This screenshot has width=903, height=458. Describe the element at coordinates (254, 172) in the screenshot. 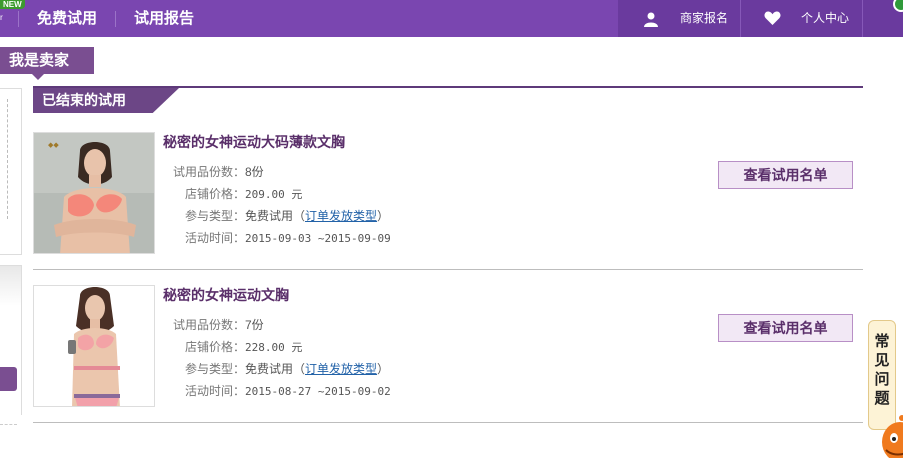

I see `quantity-value: 8份` at that location.